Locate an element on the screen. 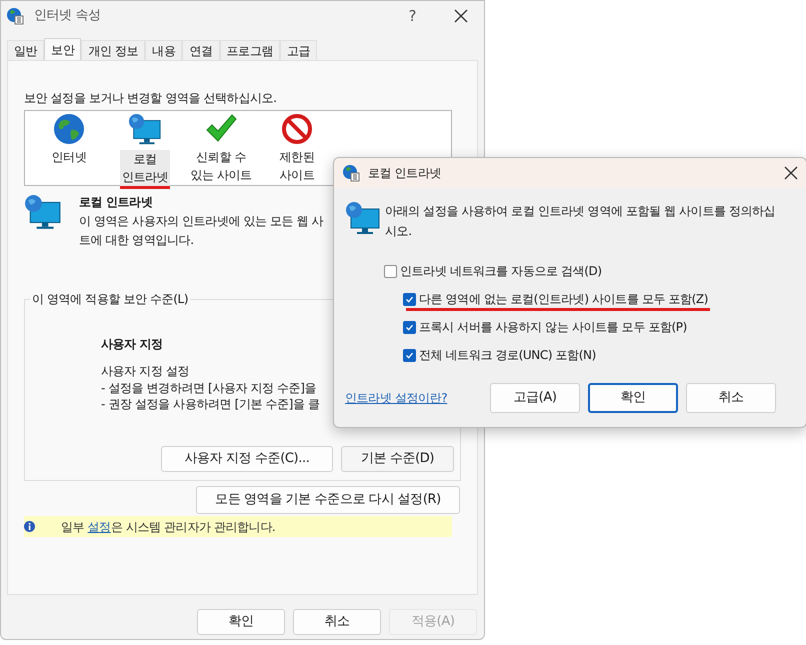  zone-description: 이 영역은 사용자의 인트라넷에 있는 모든 웹 사 is located at coordinates (201, 221).